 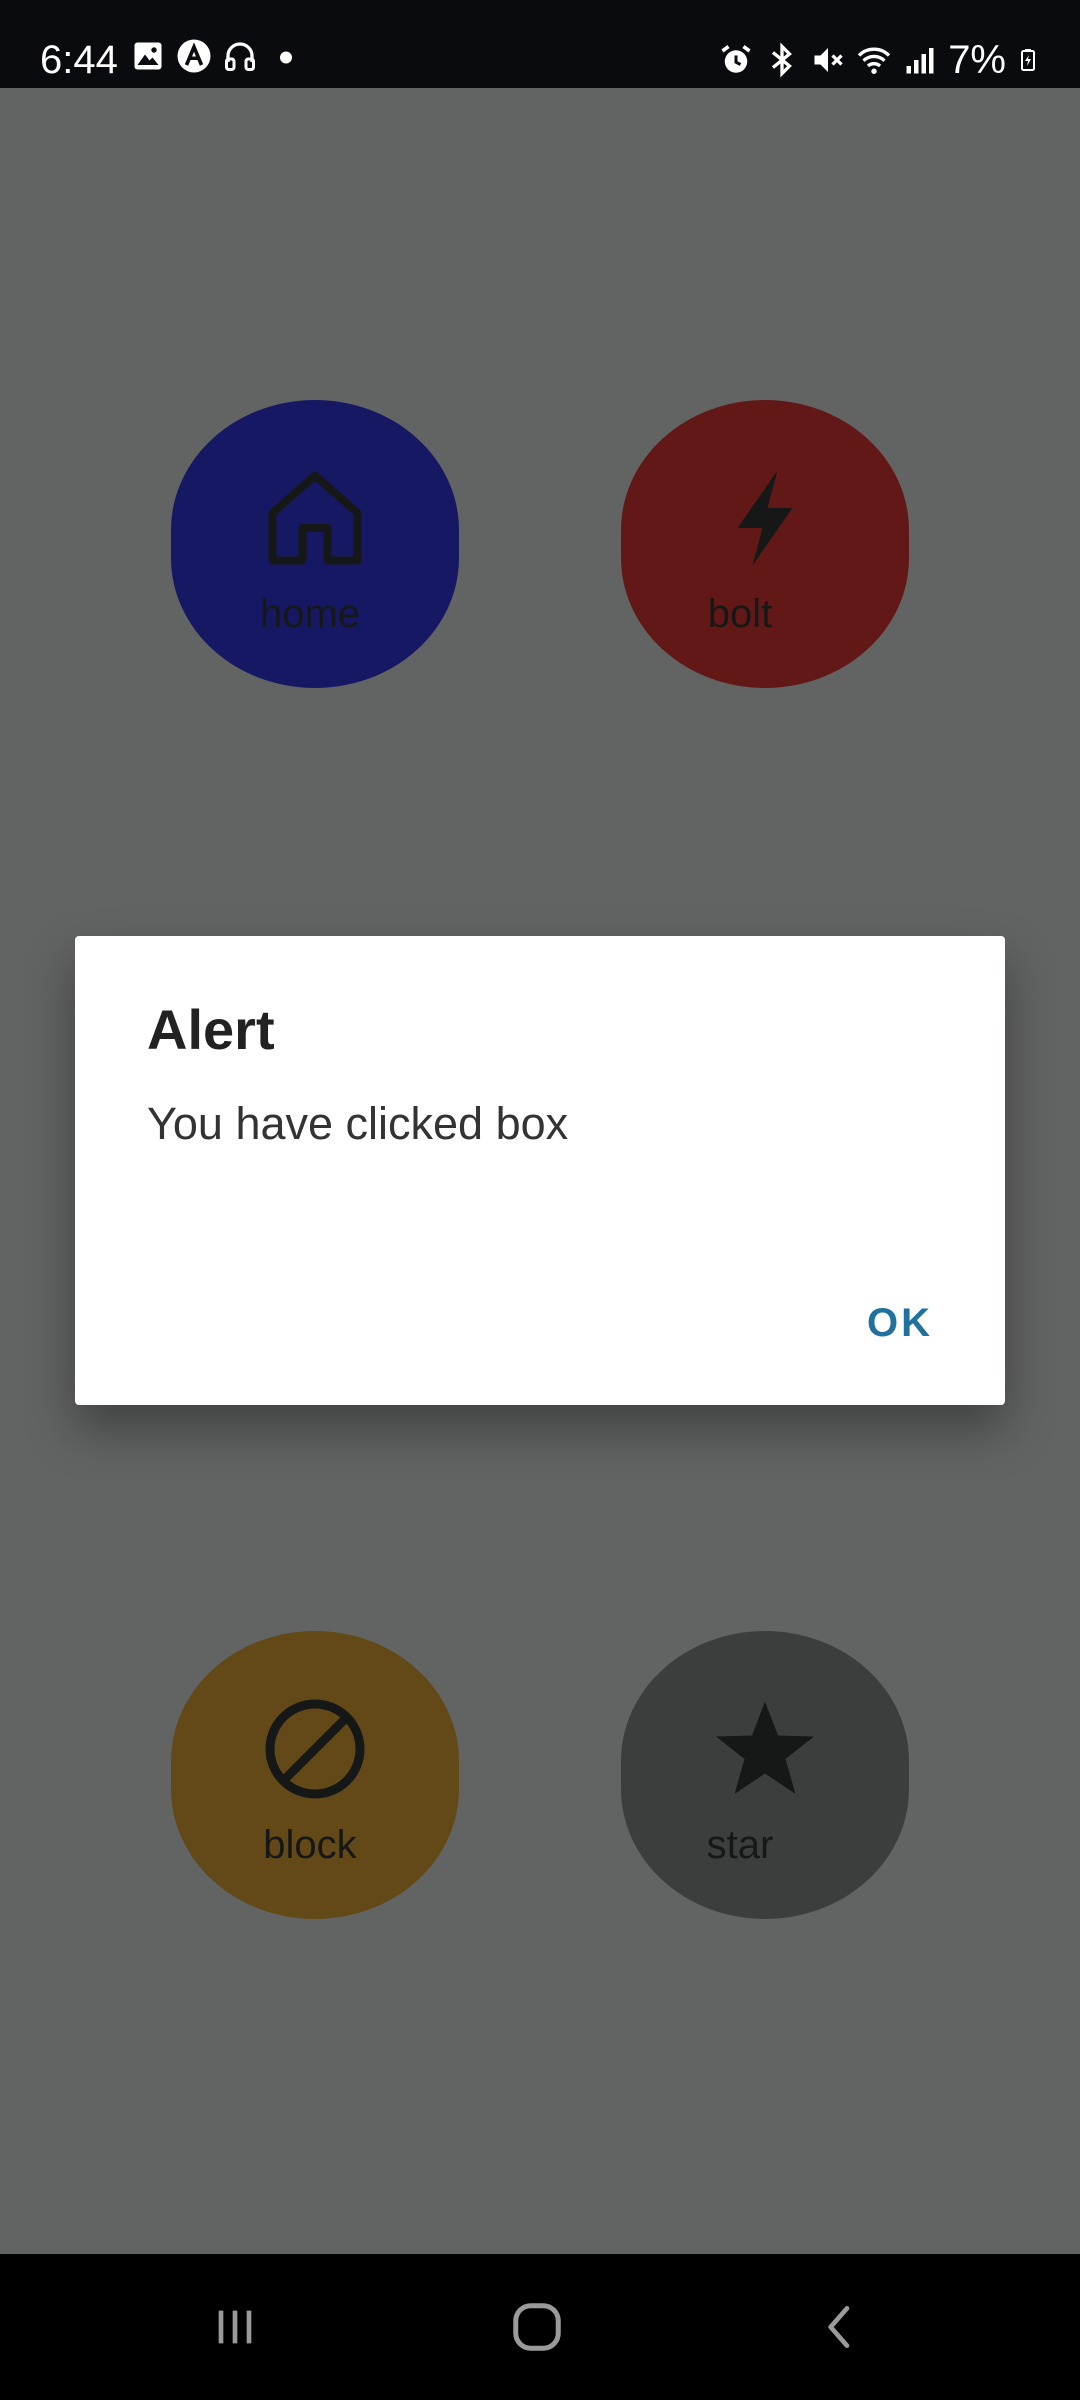 I want to click on battery-icon, so click(x=1028, y=60).